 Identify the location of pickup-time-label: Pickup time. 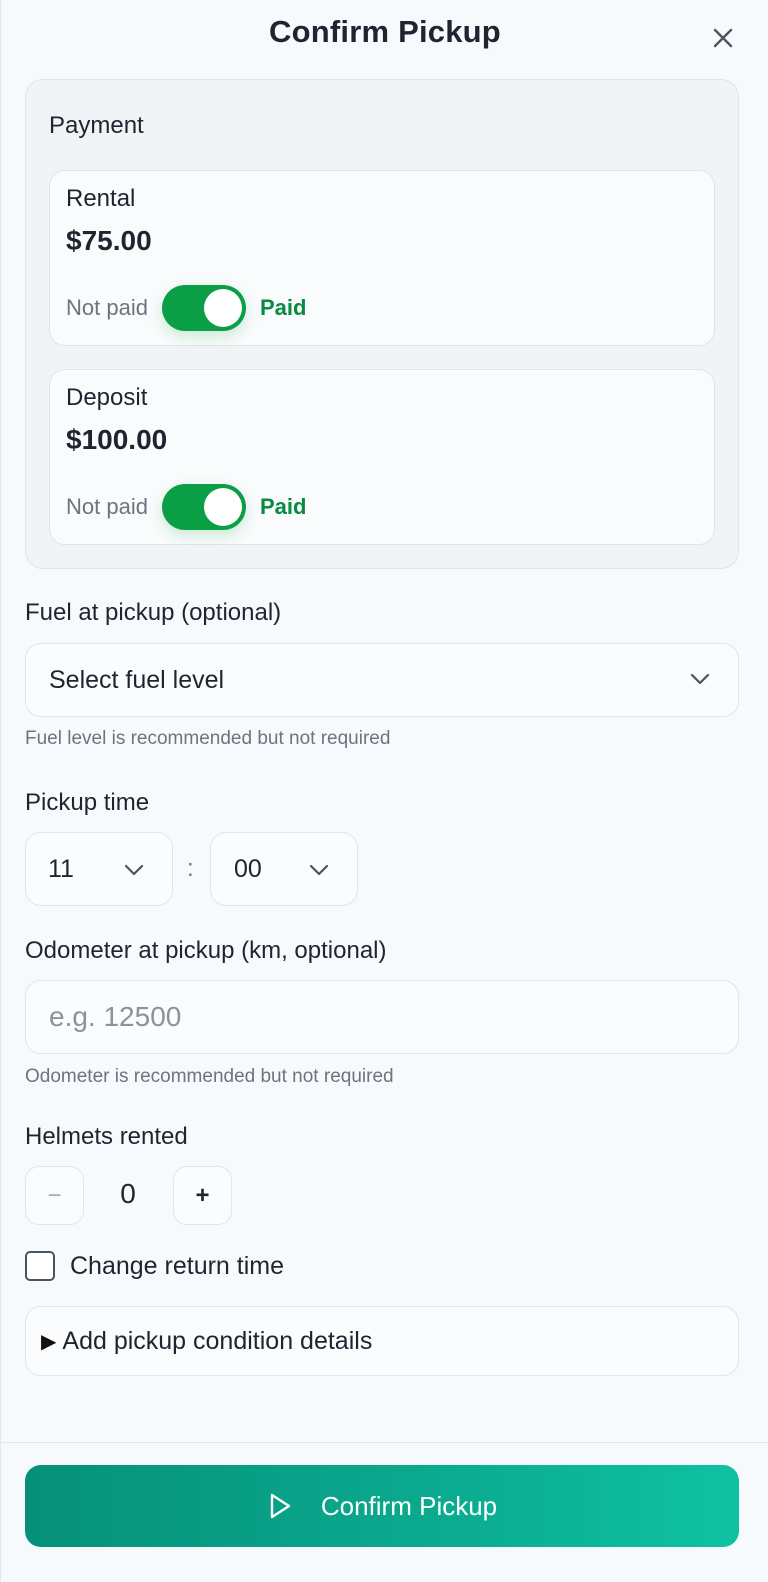
(87, 802).